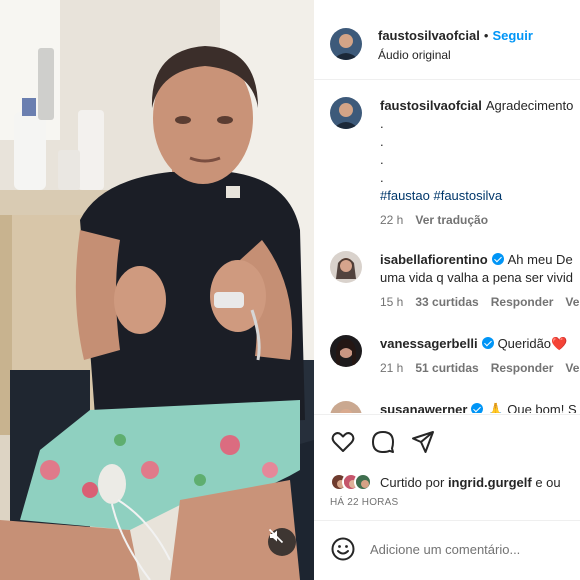 The height and width of the screenshot is (580, 580). I want to click on liked-by-prefix: Curtido por, so click(412, 482).